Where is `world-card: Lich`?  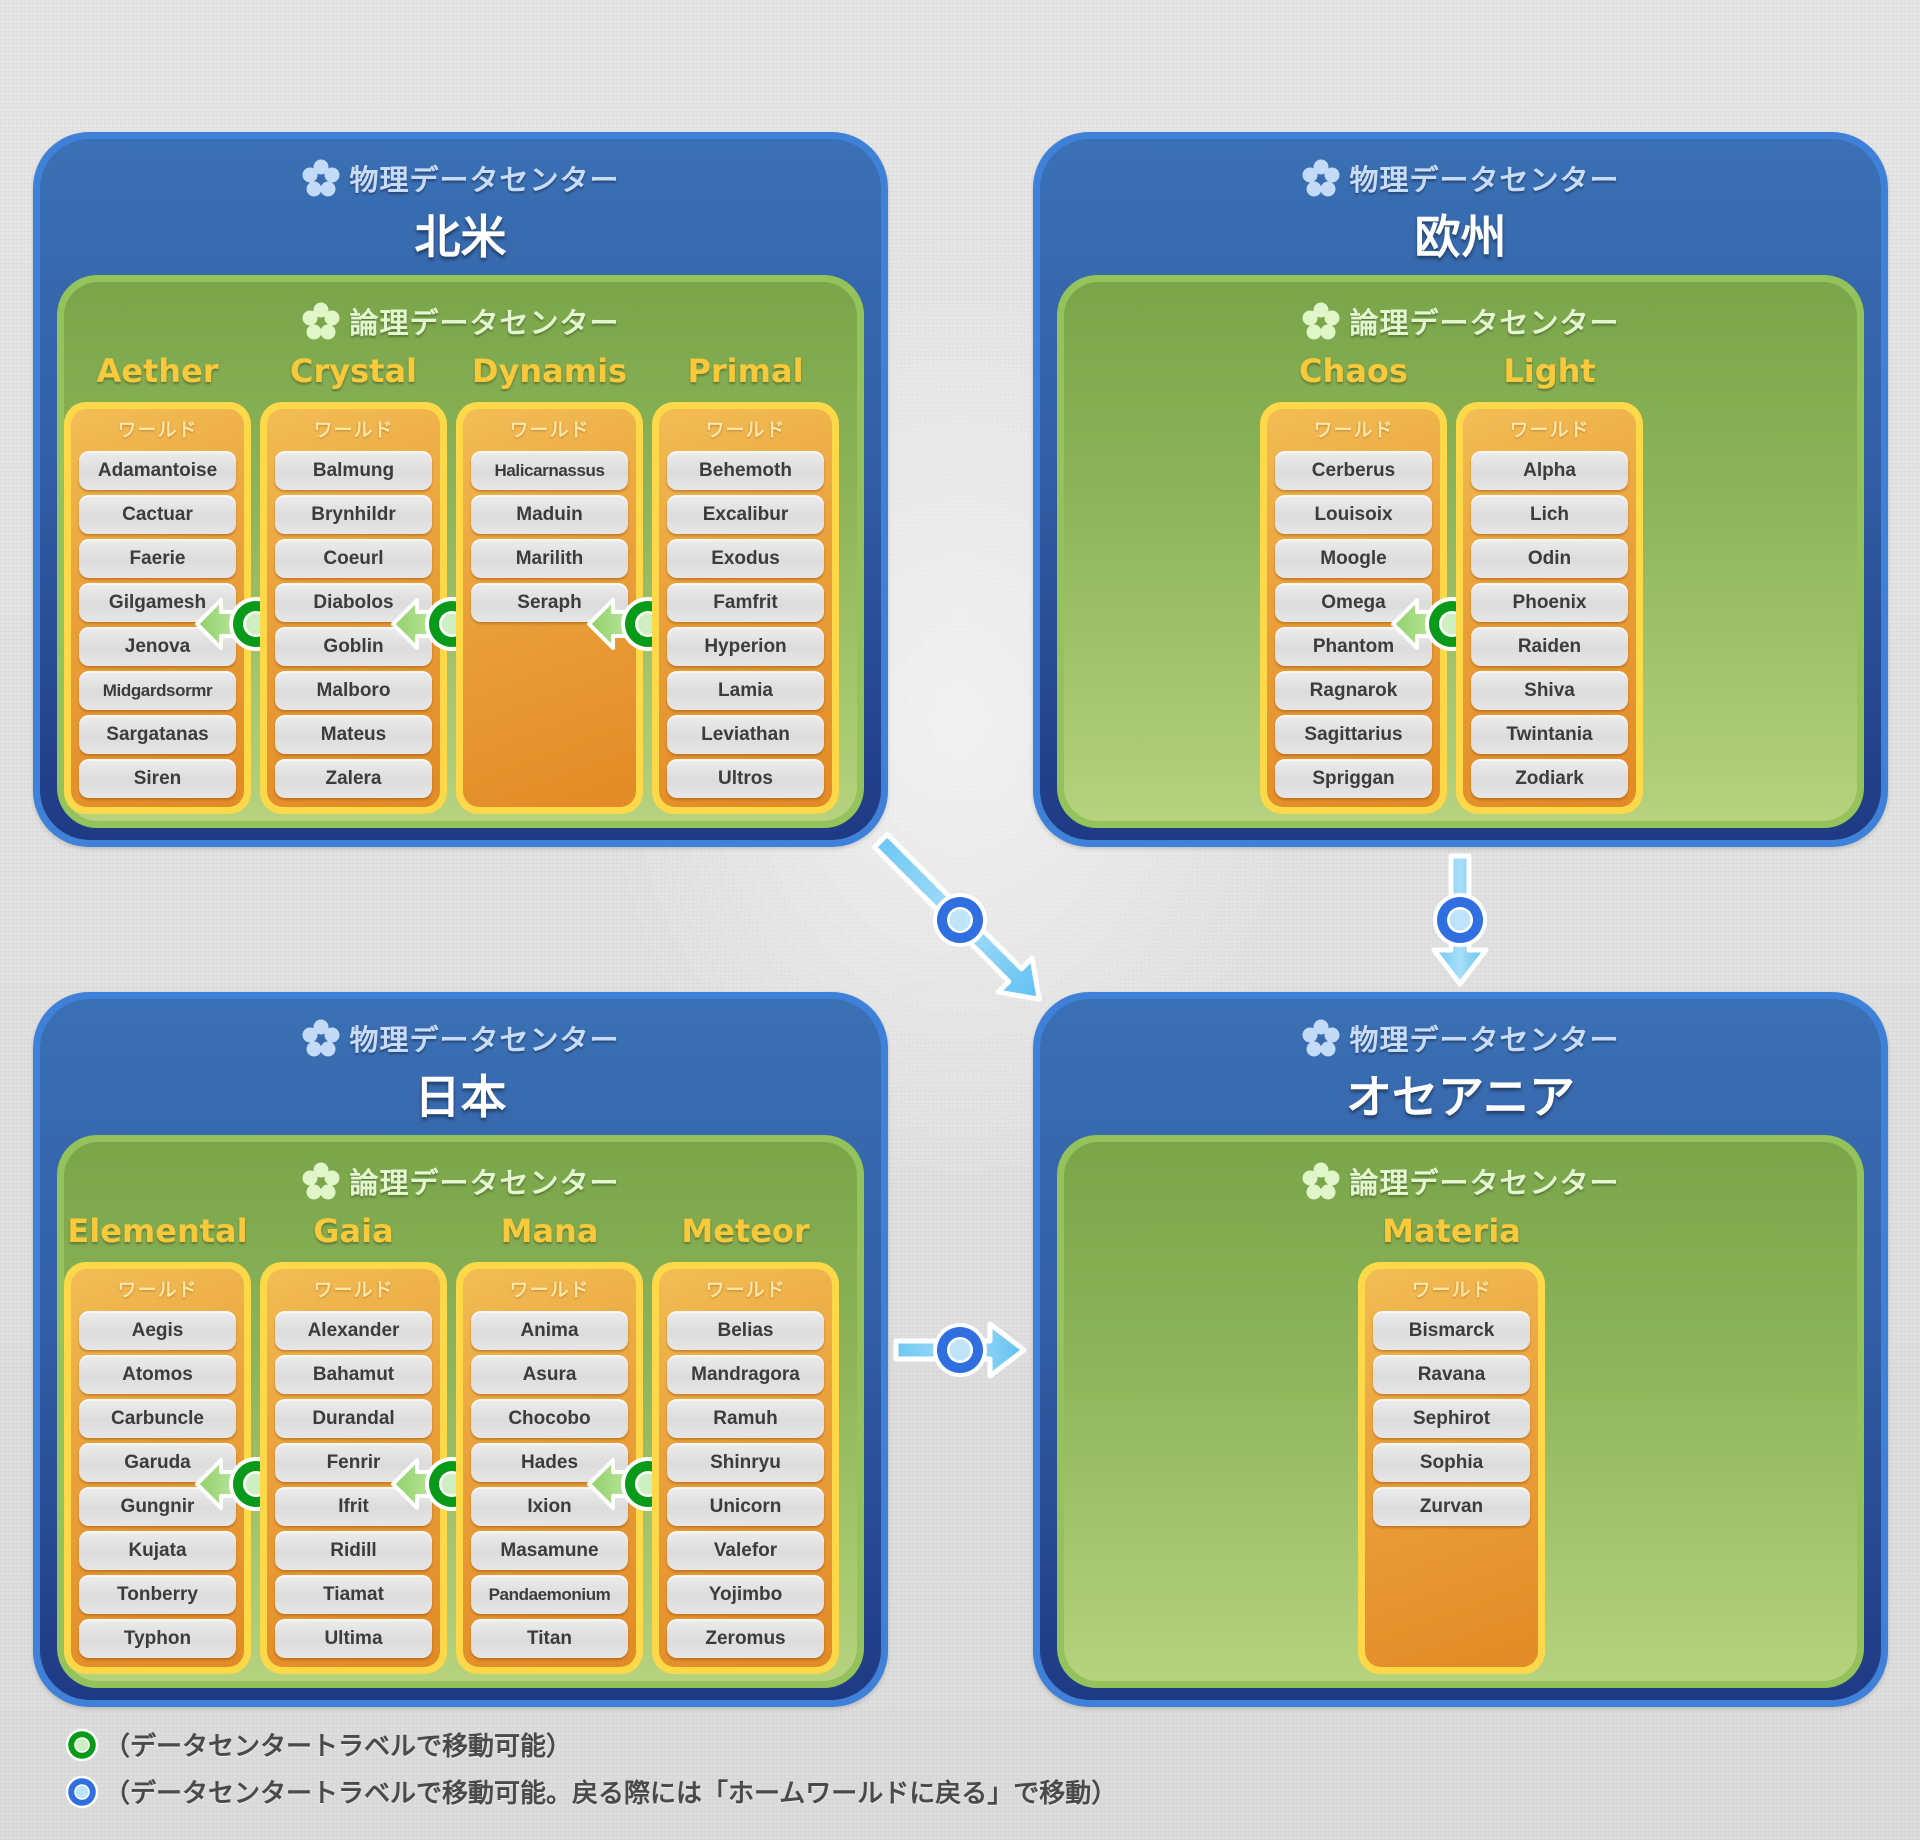
world-card: Lich is located at coordinates (1549, 514).